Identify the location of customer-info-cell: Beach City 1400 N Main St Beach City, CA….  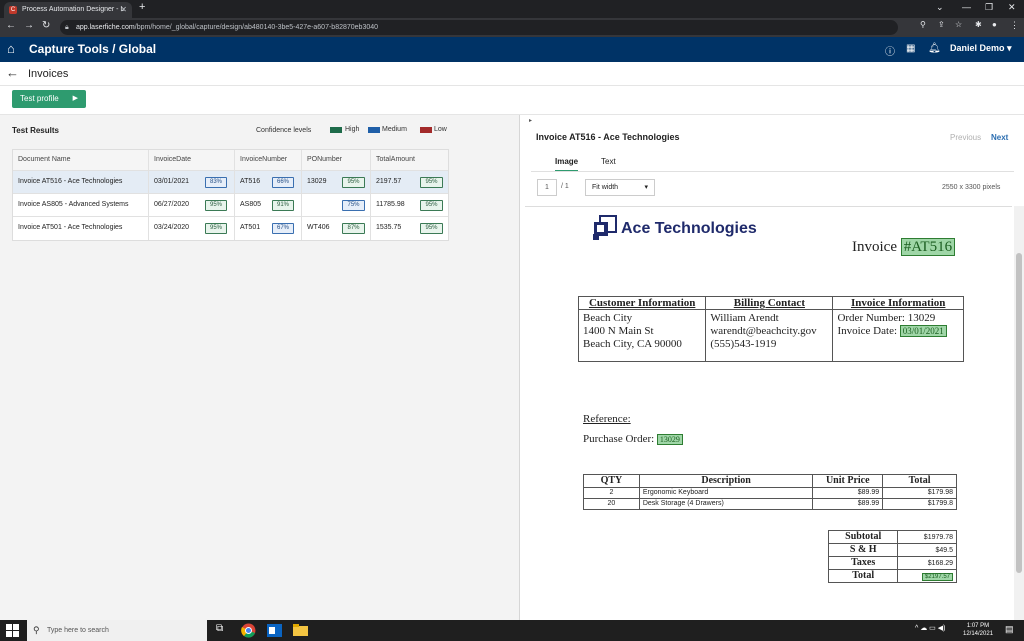
(642, 335).